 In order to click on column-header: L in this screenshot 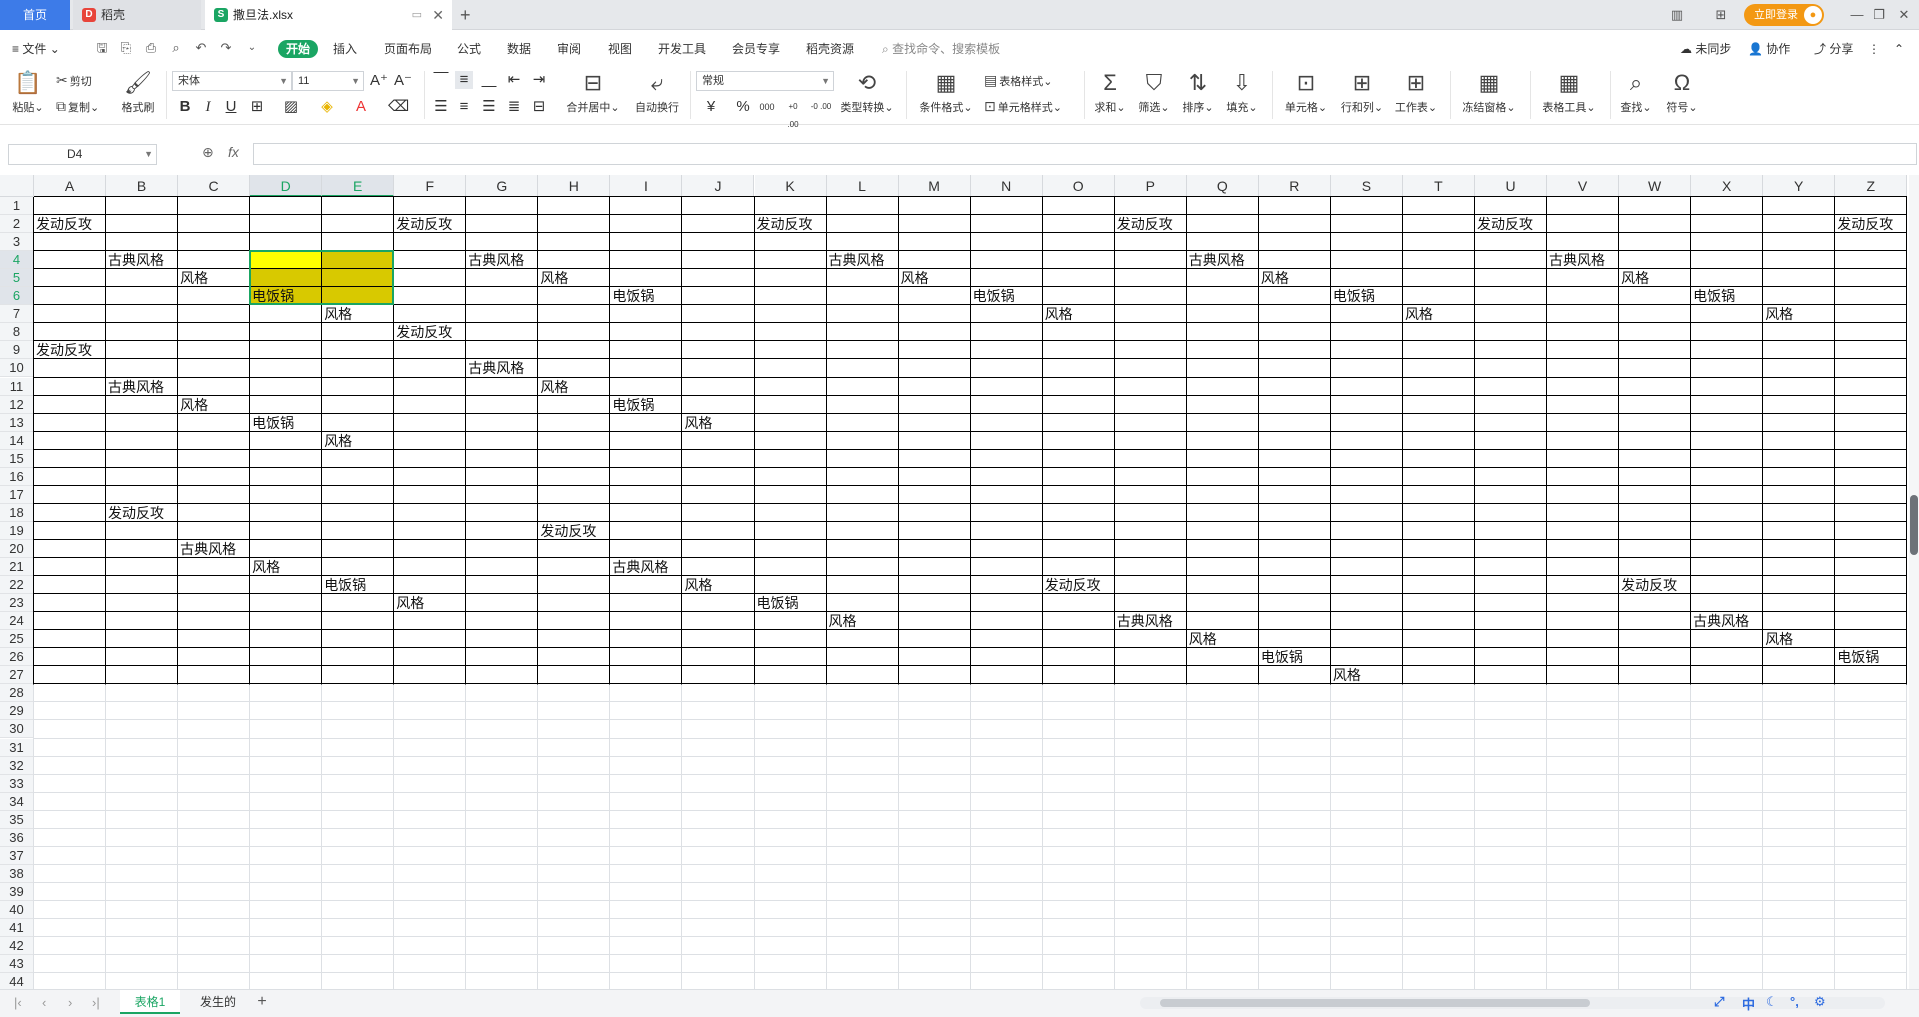, I will do `click(862, 186)`.